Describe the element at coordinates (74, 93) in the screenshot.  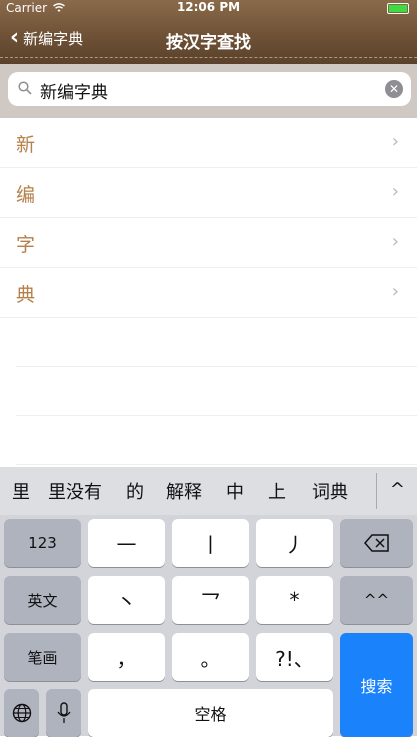
I see `search-value: 新编字典` at that location.